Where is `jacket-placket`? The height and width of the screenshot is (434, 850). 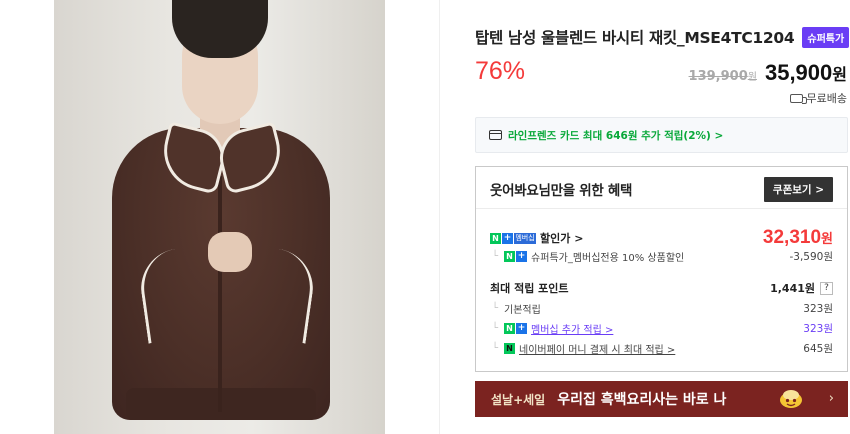
jacket-placket is located at coordinates (220, 294).